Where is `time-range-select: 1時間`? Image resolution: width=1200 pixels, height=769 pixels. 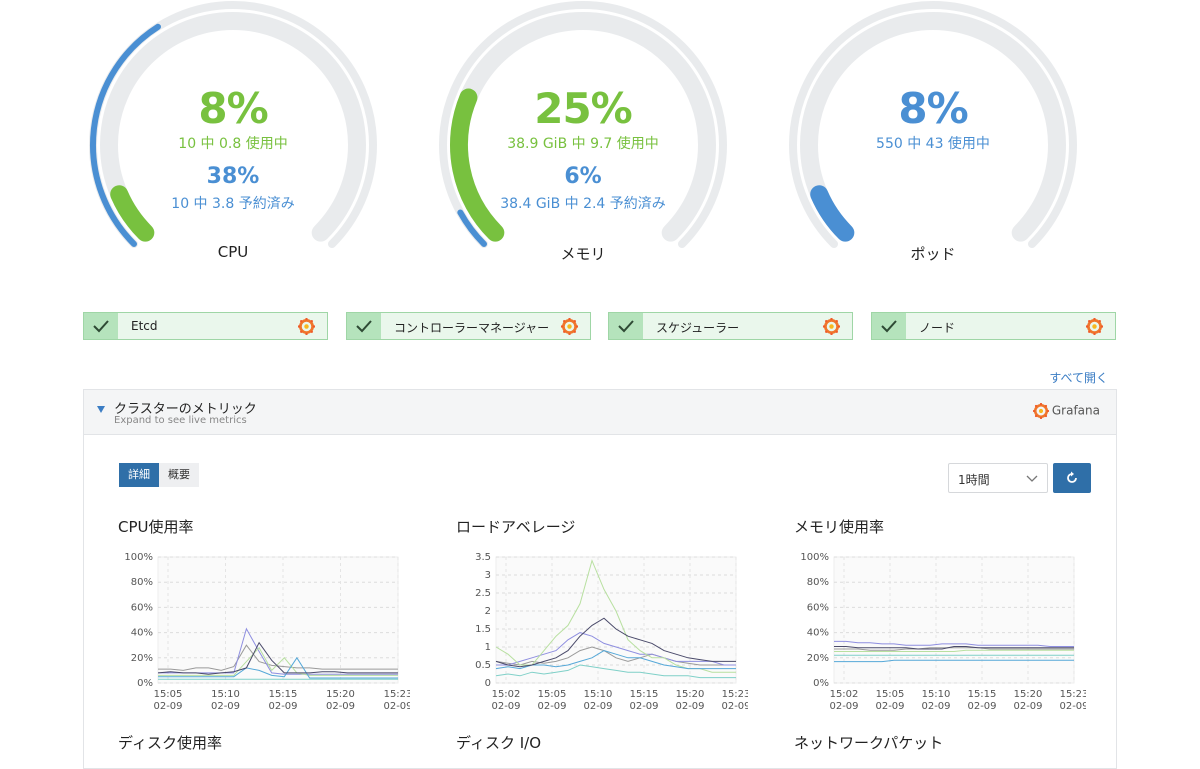 time-range-select: 1時間 is located at coordinates (998, 478).